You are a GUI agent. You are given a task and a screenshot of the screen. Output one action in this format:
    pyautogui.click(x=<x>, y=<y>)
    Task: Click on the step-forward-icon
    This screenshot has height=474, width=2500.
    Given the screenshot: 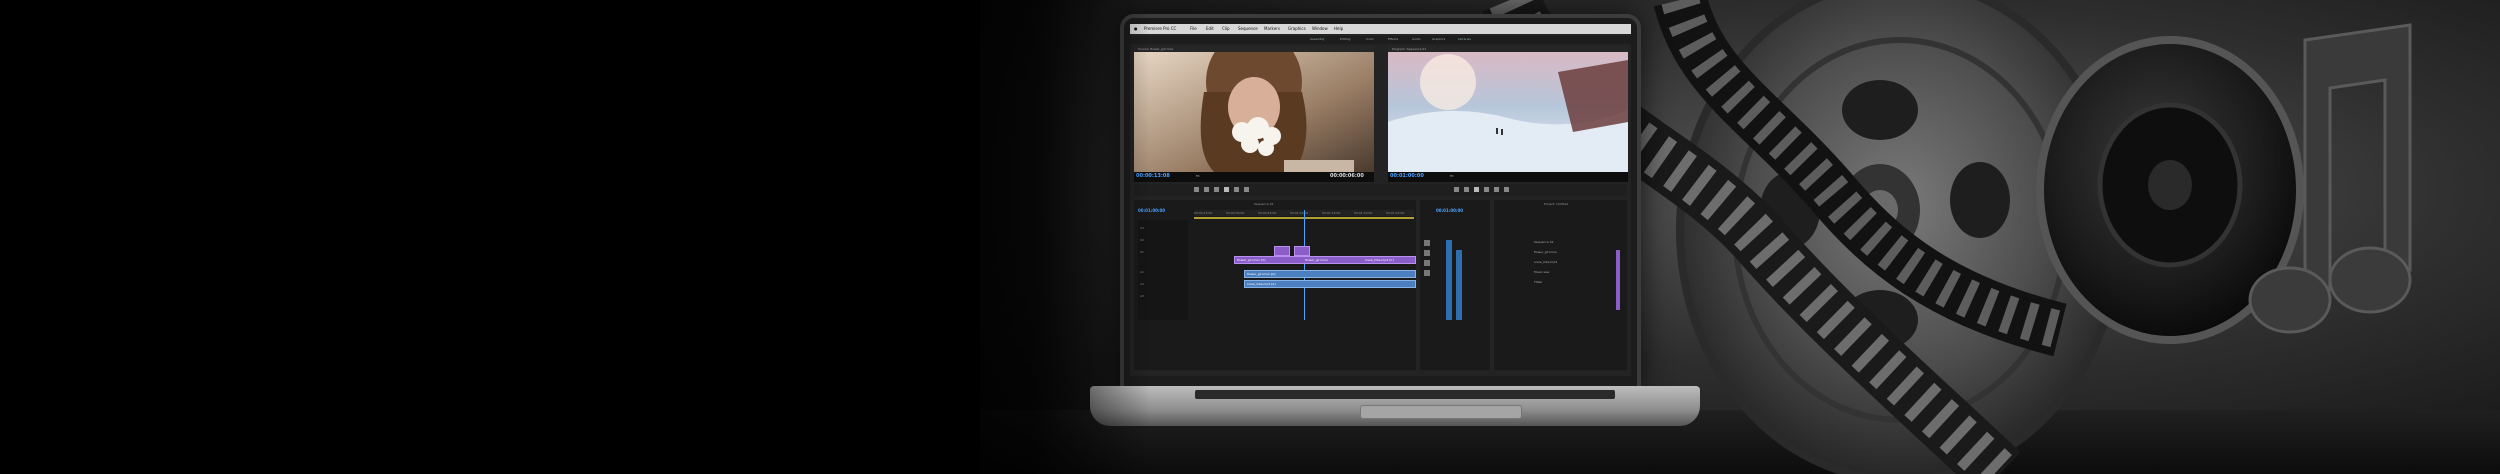 What is the action you would take?
    pyautogui.click(x=1236, y=189)
    